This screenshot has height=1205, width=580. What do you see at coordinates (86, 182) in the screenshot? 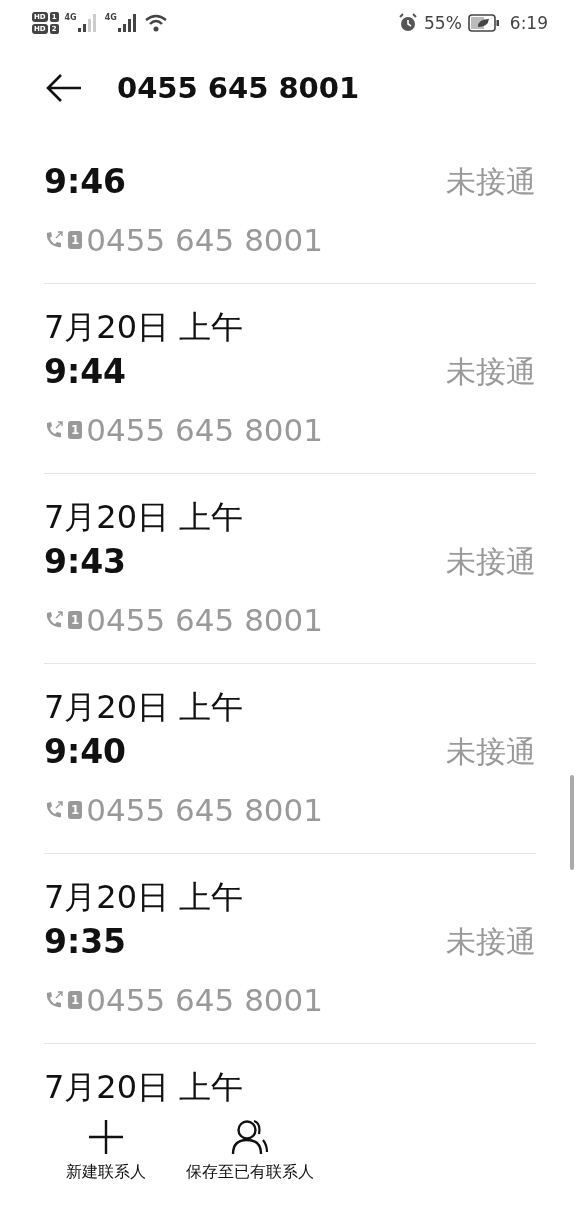
I see `call-time: 9:46` at bounding box center [86, 182].